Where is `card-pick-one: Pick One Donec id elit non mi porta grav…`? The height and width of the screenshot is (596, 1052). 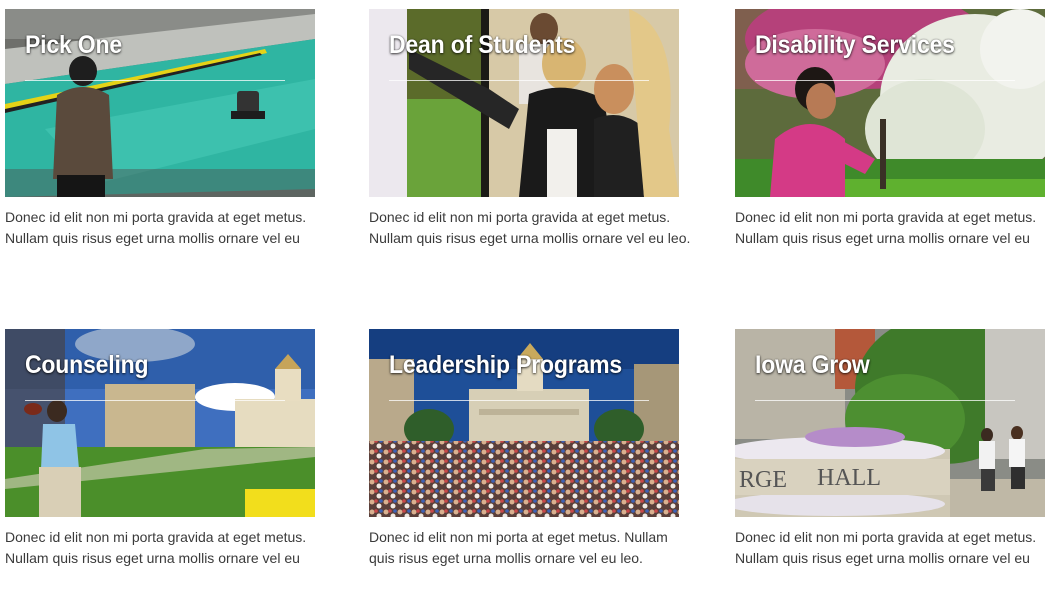
card-pick-one: Pick One Donec id elit non mi porta grav… is located at coordinates (160, 129).